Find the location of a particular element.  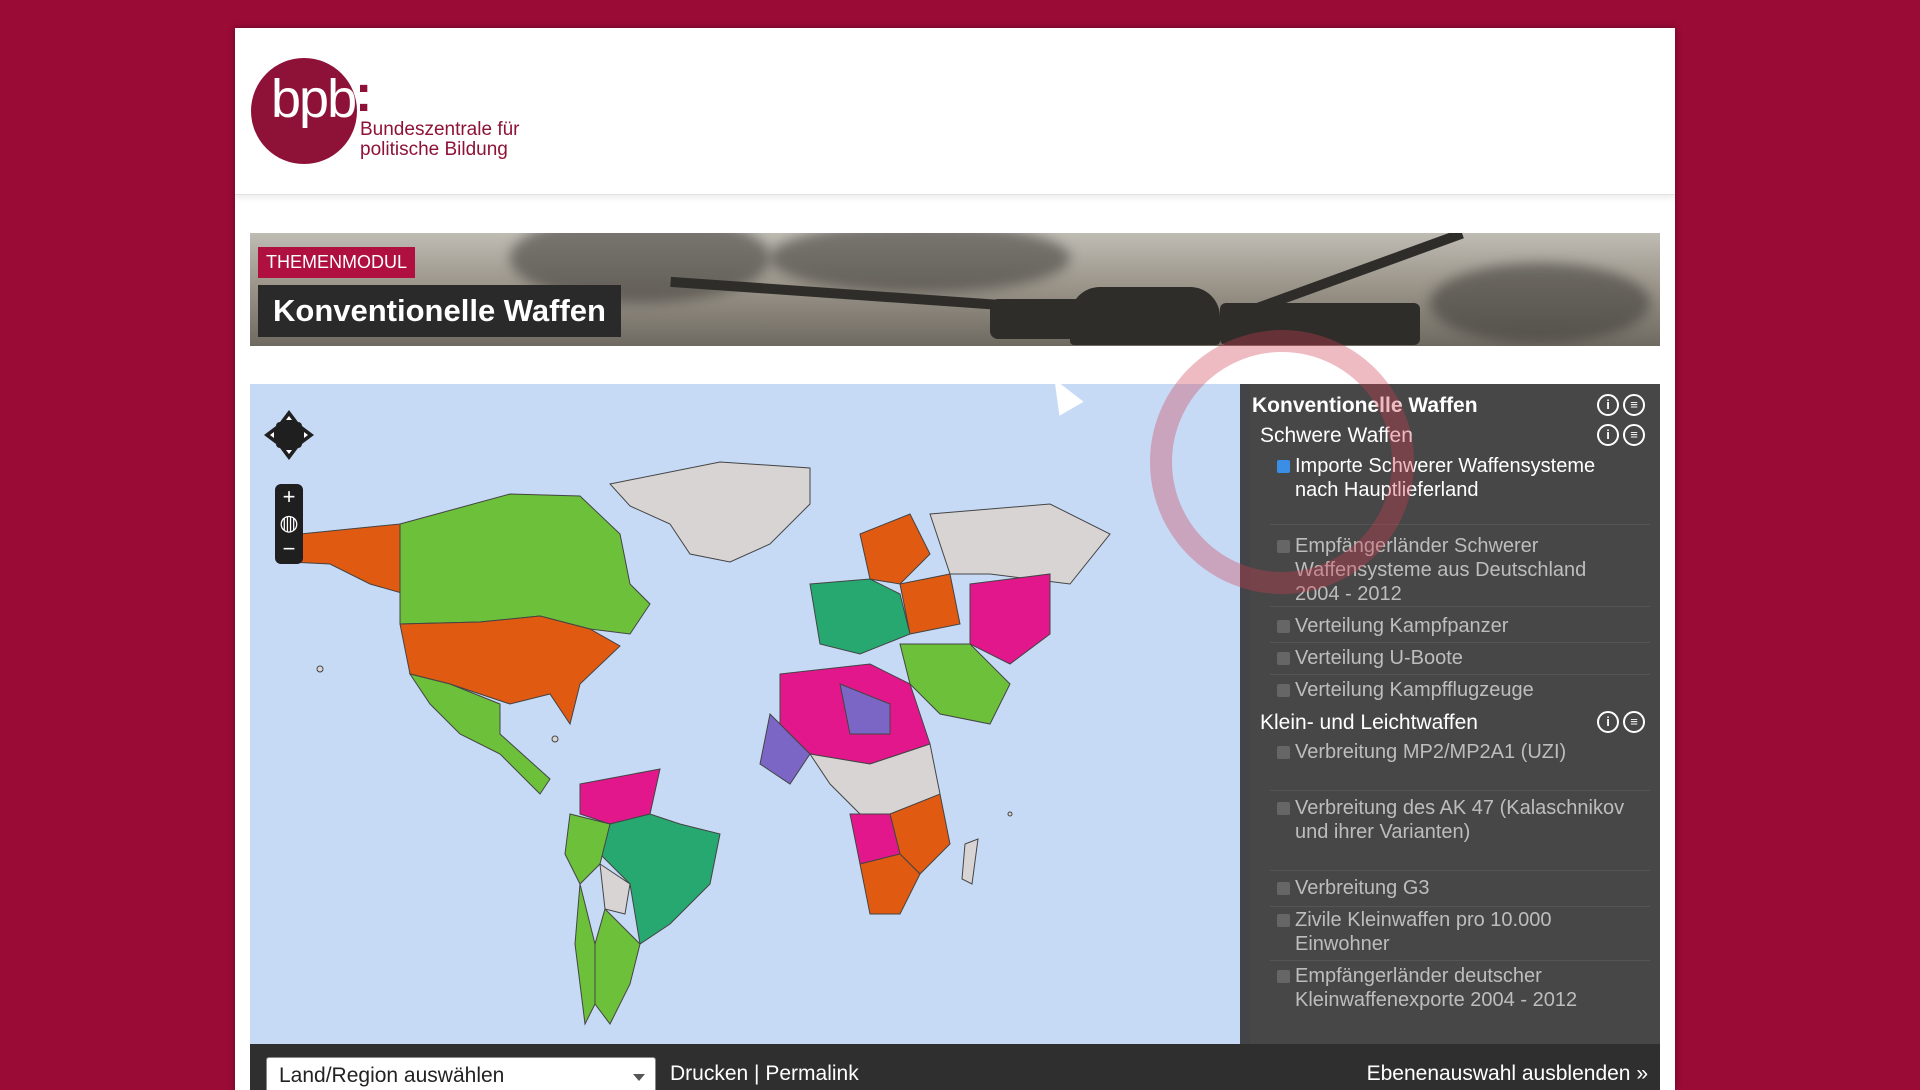

permalink-link: Permalink is located at coordinates (811, 1073).